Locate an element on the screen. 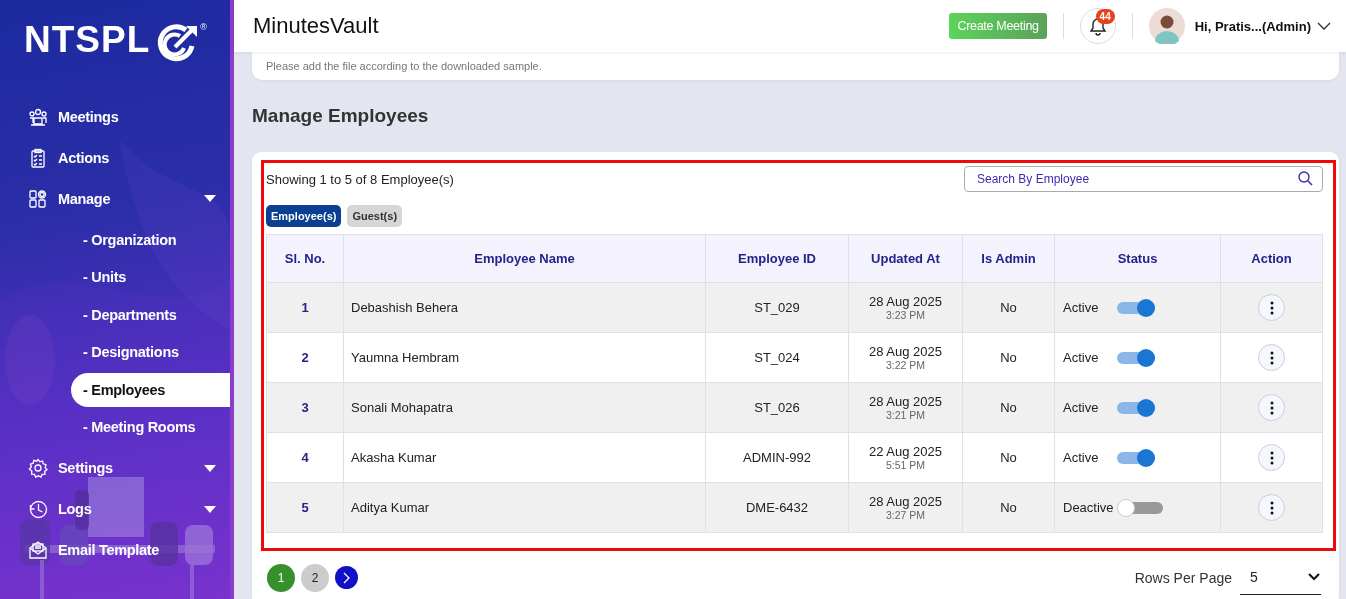 This screenshot has width=1346, height=599. clock-history-icon is located at coordinates (38, 509).